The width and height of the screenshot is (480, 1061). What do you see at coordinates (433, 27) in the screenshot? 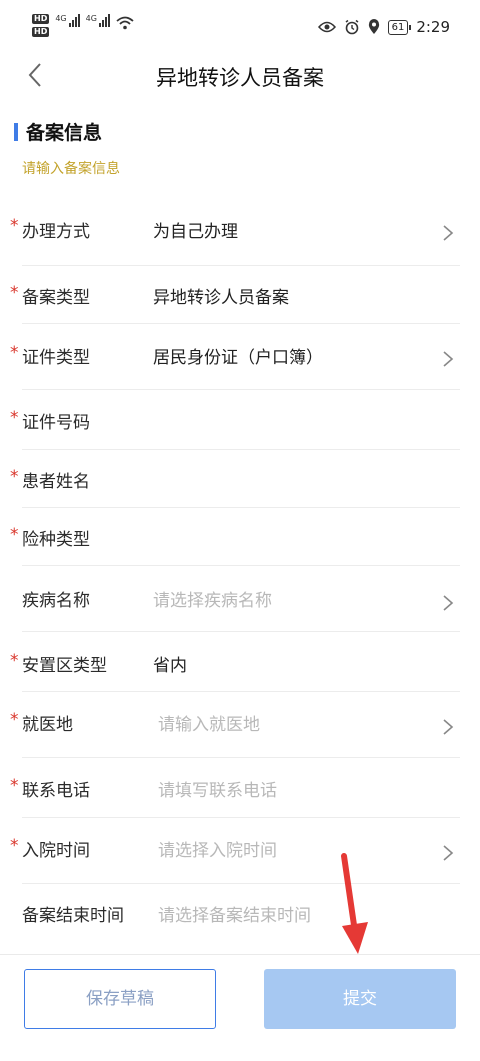
I see `clock: 2:29` at bounding box center [433, 27].